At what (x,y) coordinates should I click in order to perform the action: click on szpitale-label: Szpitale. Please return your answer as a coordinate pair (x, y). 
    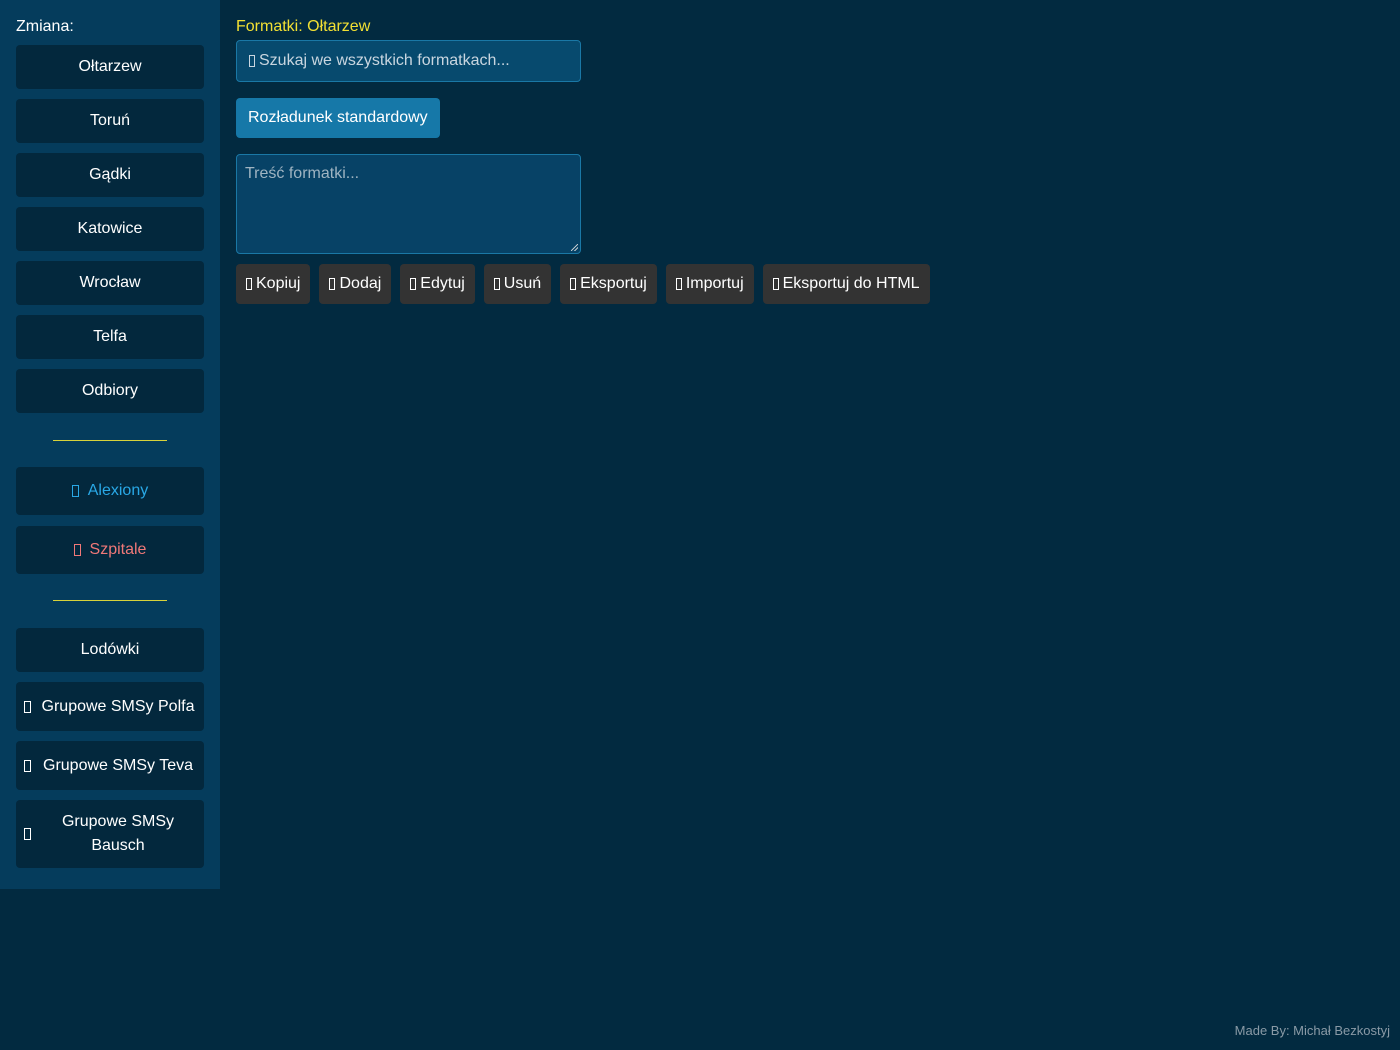
    Looking at the image, I should click on (118, 549).